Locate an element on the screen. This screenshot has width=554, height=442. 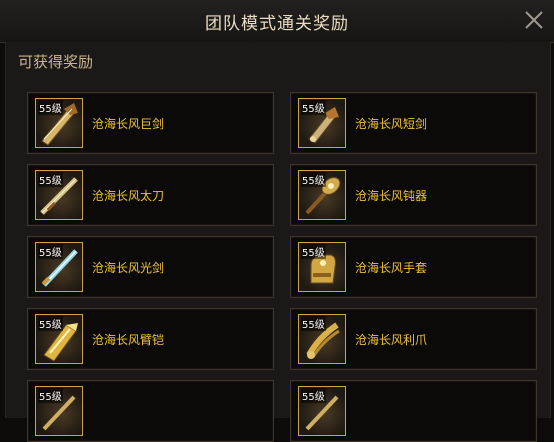
dialog-title: 团队模式通关奖励 is located at coordinates (277, 24).